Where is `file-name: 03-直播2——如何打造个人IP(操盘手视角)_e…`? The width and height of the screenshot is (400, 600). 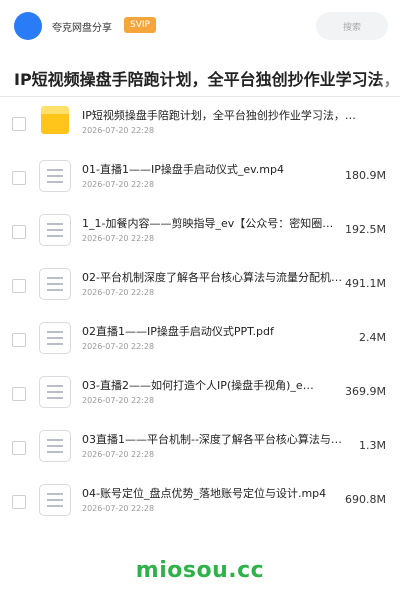 file-name: 03-直播2——如何打造个人IP(操盘手视角)_e… is located at coordinates (198, 385).